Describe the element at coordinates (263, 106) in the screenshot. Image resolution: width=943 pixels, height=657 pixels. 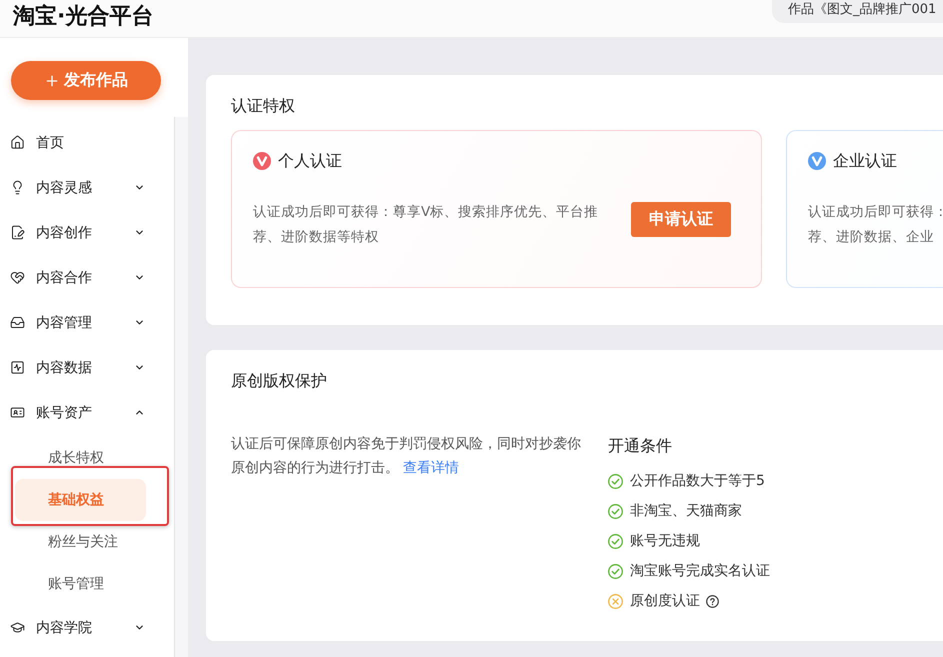
I see `panel-title: 认证特权` at that location.